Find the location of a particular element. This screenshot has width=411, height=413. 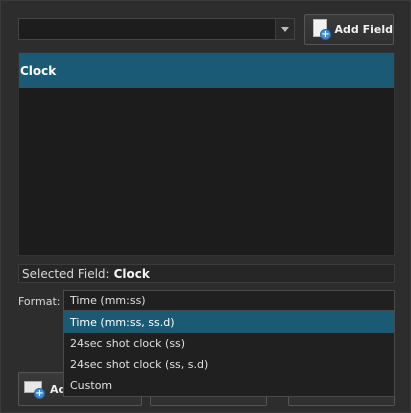

format-select: Time (mm:ss) is located at coordinates (229, 300).